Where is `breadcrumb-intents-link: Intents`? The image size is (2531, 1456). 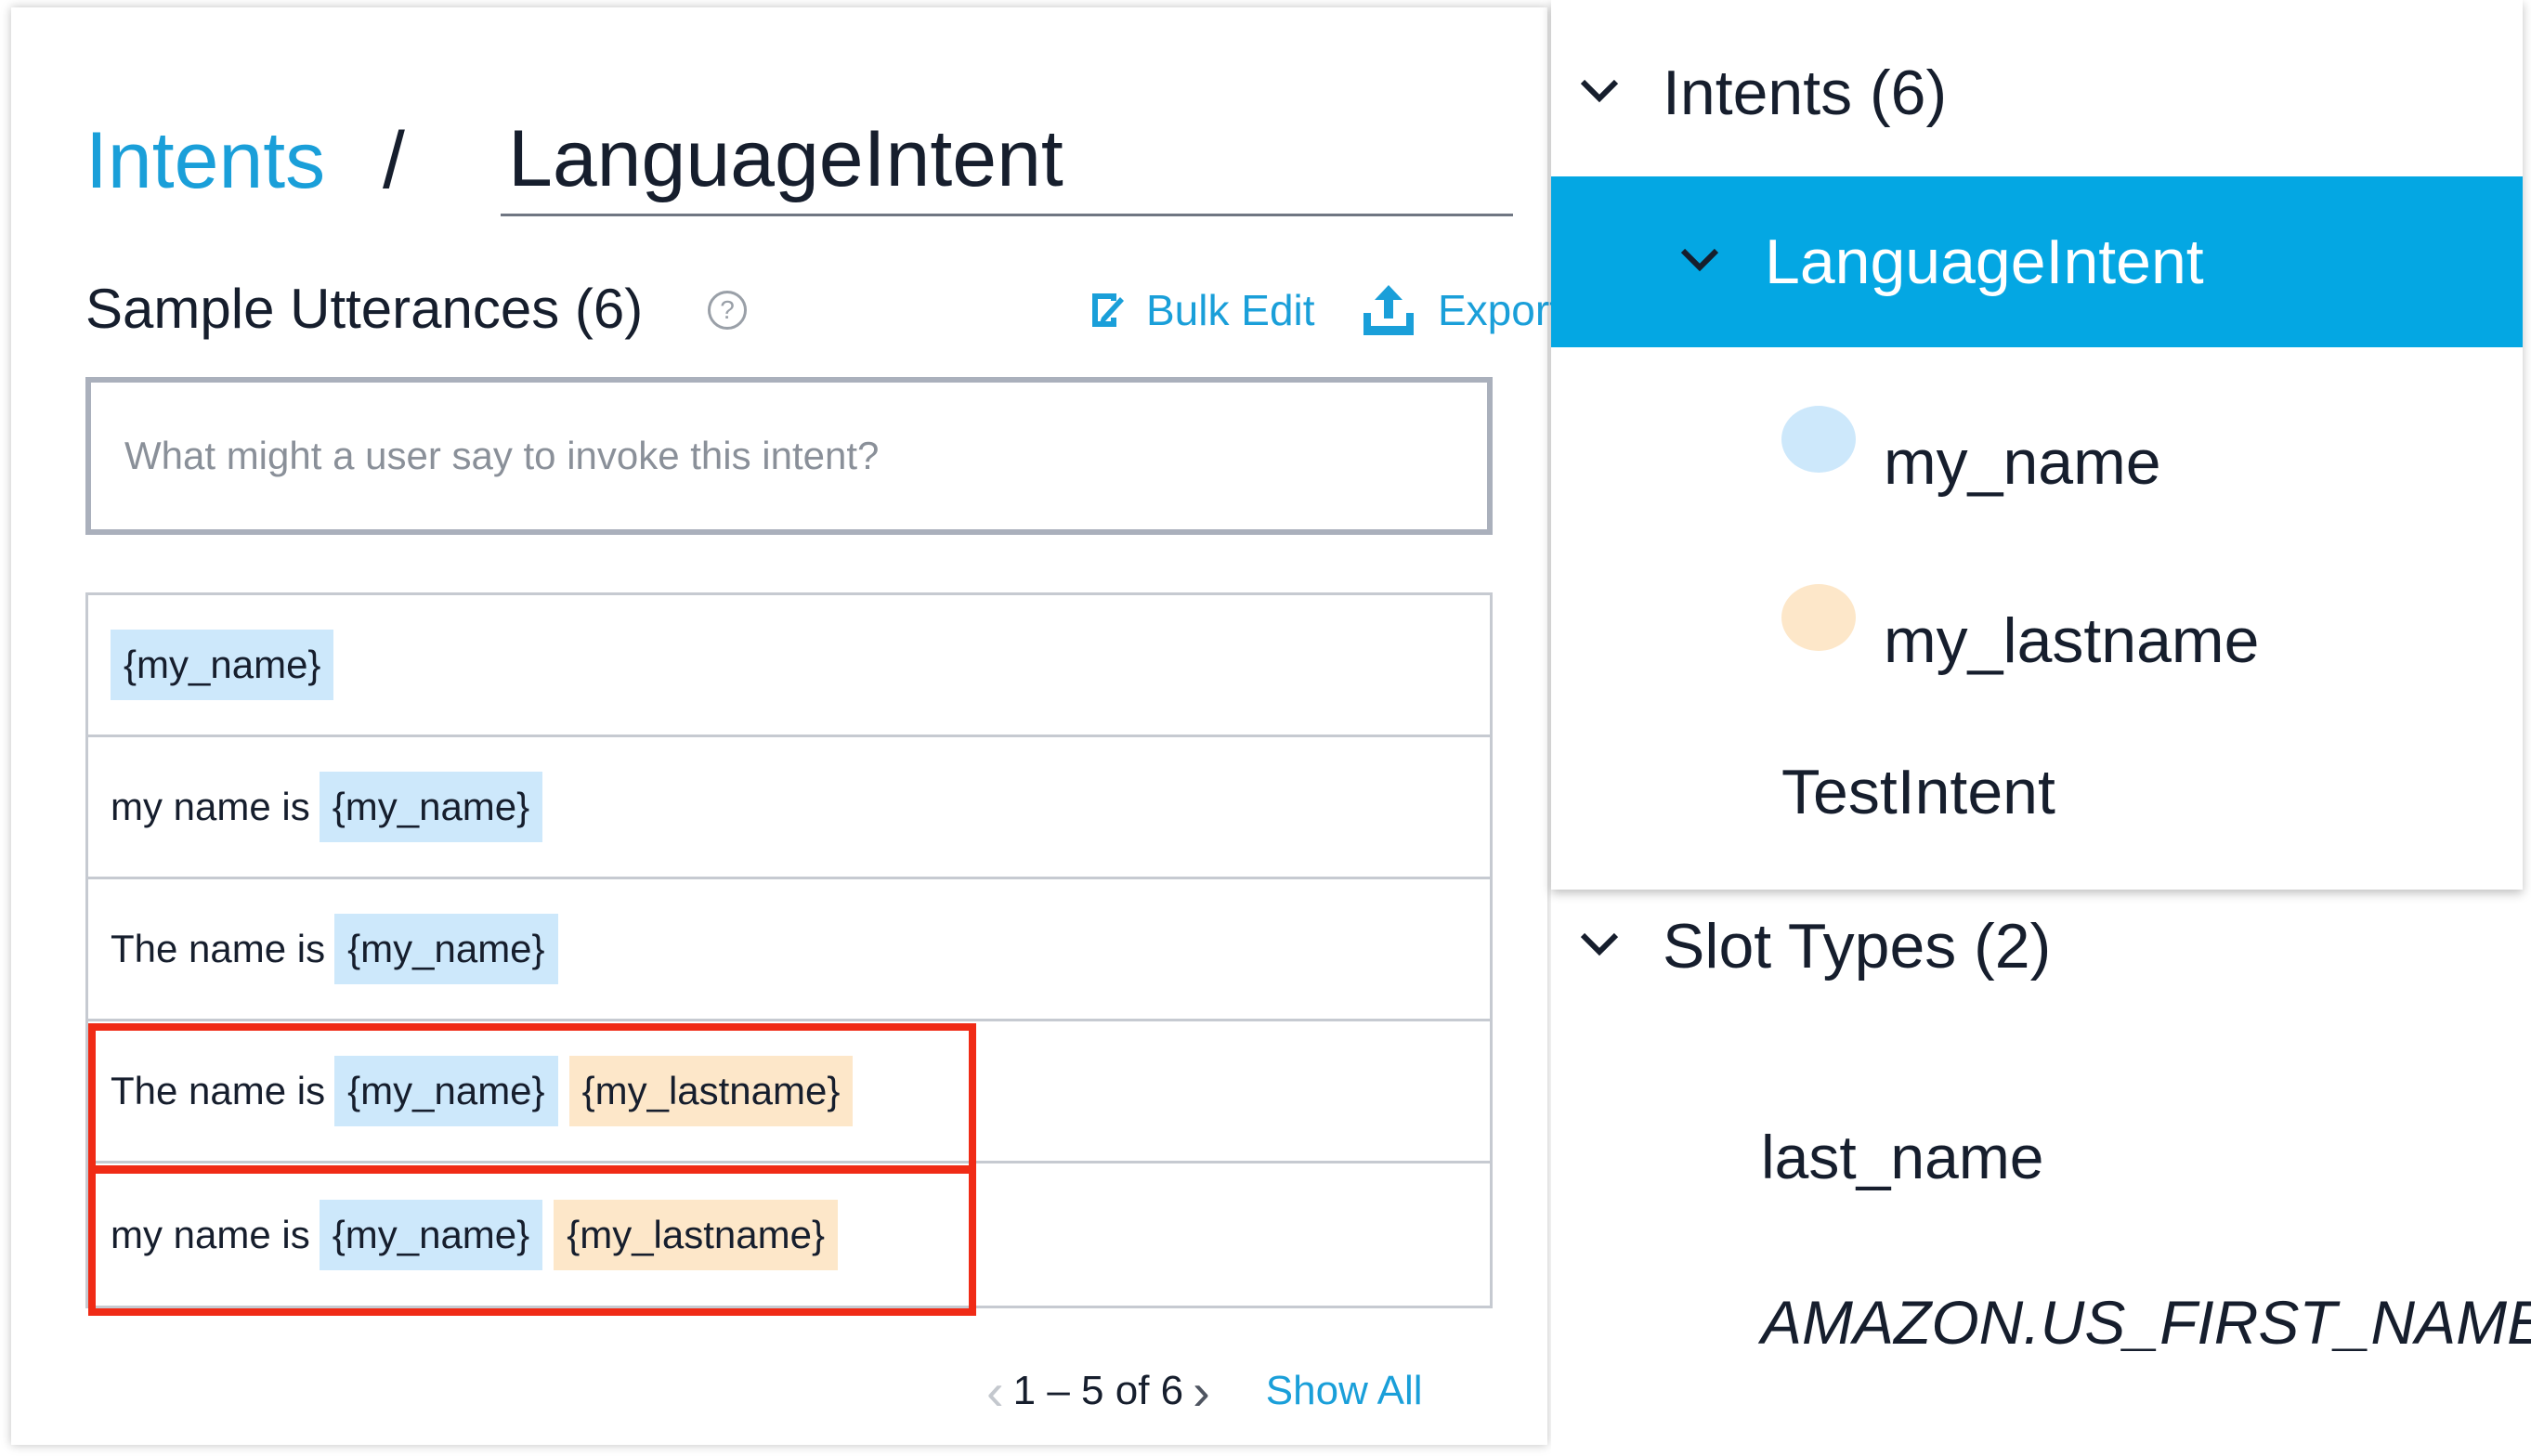
breadcrumb-intents-link: Intents is located at coordinates (205, 160).